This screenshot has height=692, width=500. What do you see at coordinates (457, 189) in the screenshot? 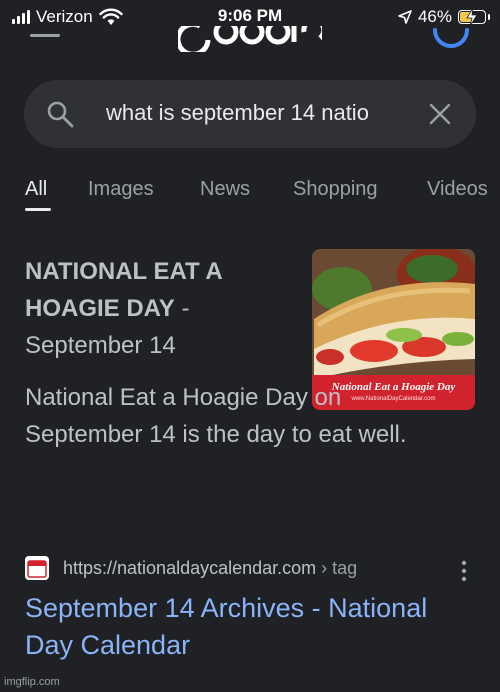
I see `tab-videos: Videos` at bounding box center [457, 189].